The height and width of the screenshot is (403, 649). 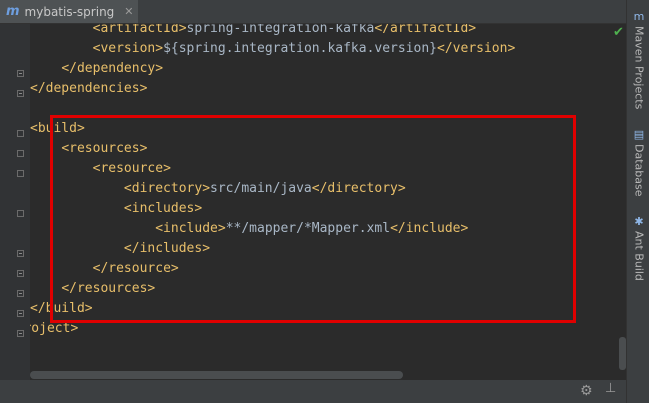 What do you see at coordinates (610, 388) in the screenshot?
I see `pin-icon: ⊥` at bounding box center [610, 388].